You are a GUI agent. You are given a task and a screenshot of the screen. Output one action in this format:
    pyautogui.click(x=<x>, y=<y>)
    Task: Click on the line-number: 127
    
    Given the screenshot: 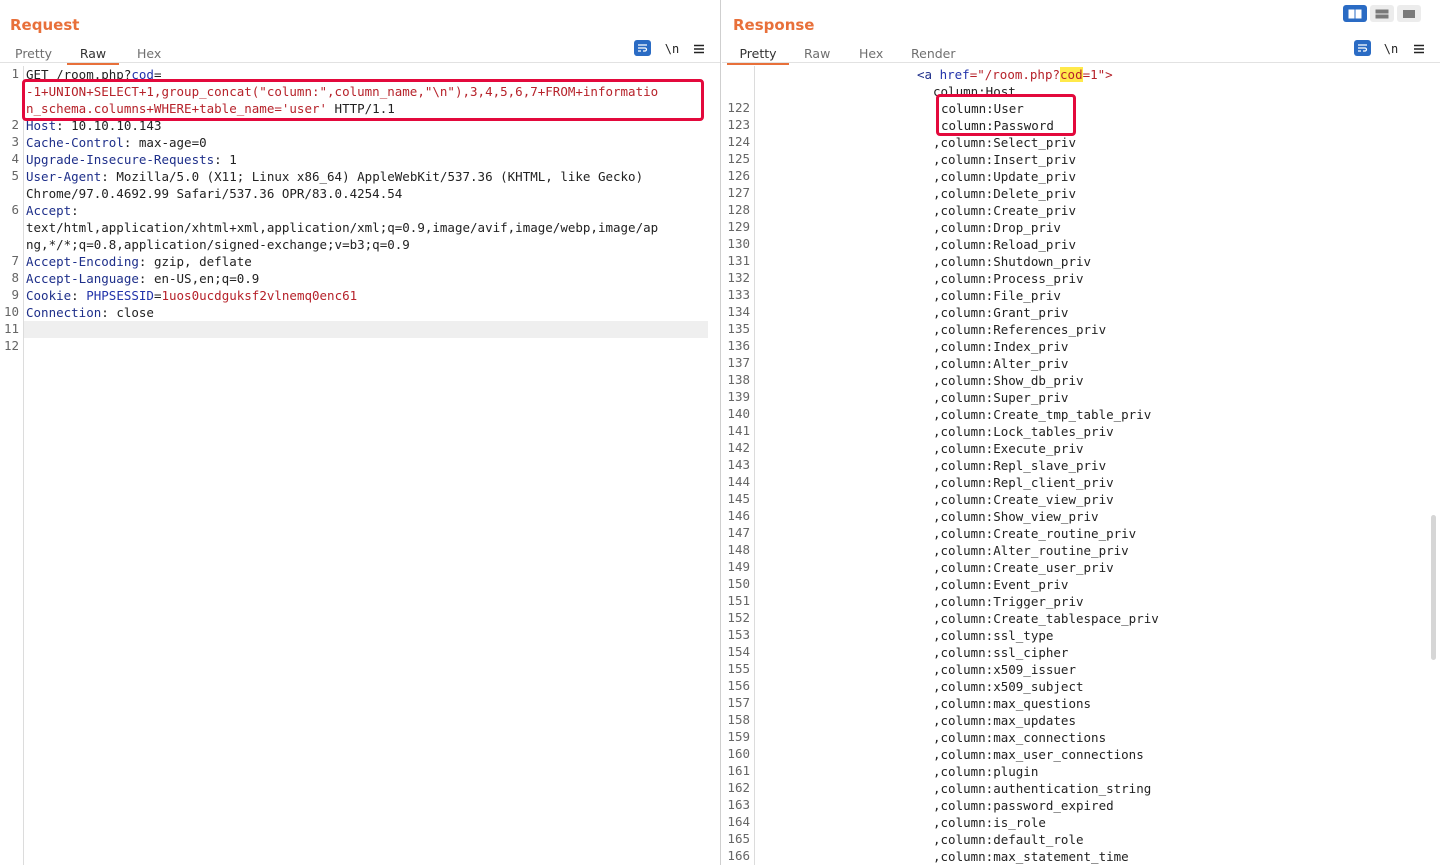 What is the action you would take?
    pyautogui.click(x=738, y=192)
    